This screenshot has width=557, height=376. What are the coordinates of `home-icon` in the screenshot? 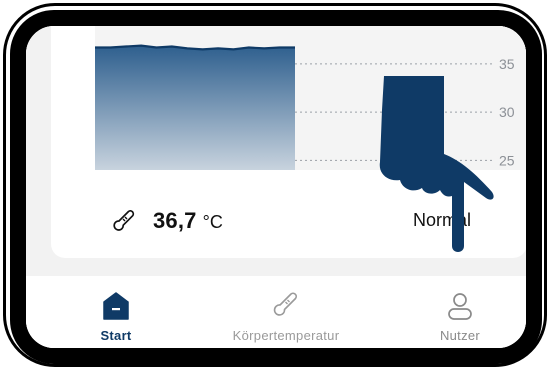 It's located at (116, 306).